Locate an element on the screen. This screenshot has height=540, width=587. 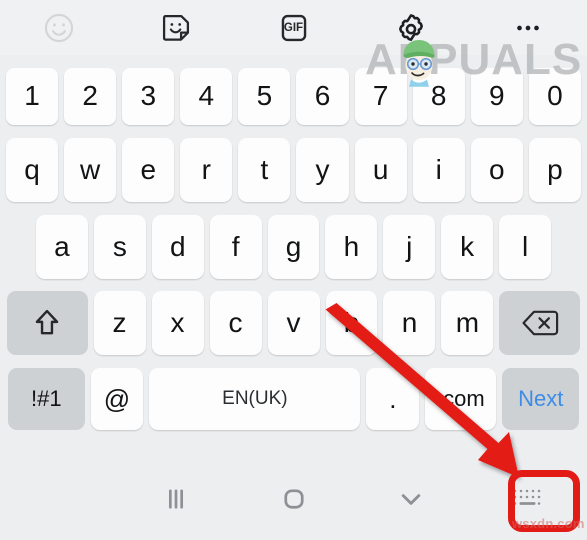
key-f: f is located at coordinates (235, 247).